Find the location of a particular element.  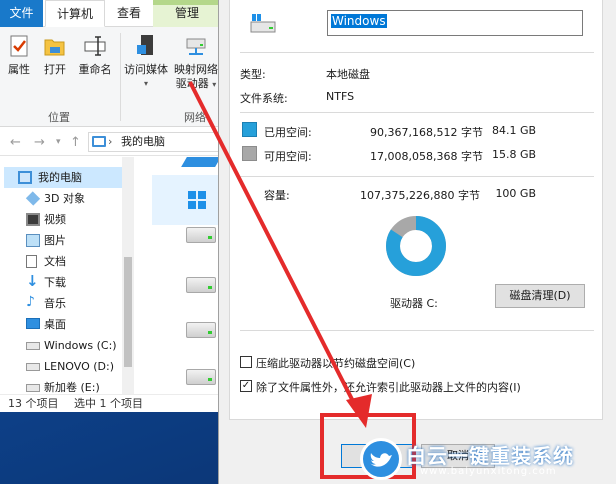

nav-scrollbar is located at coordinates (128, 275).